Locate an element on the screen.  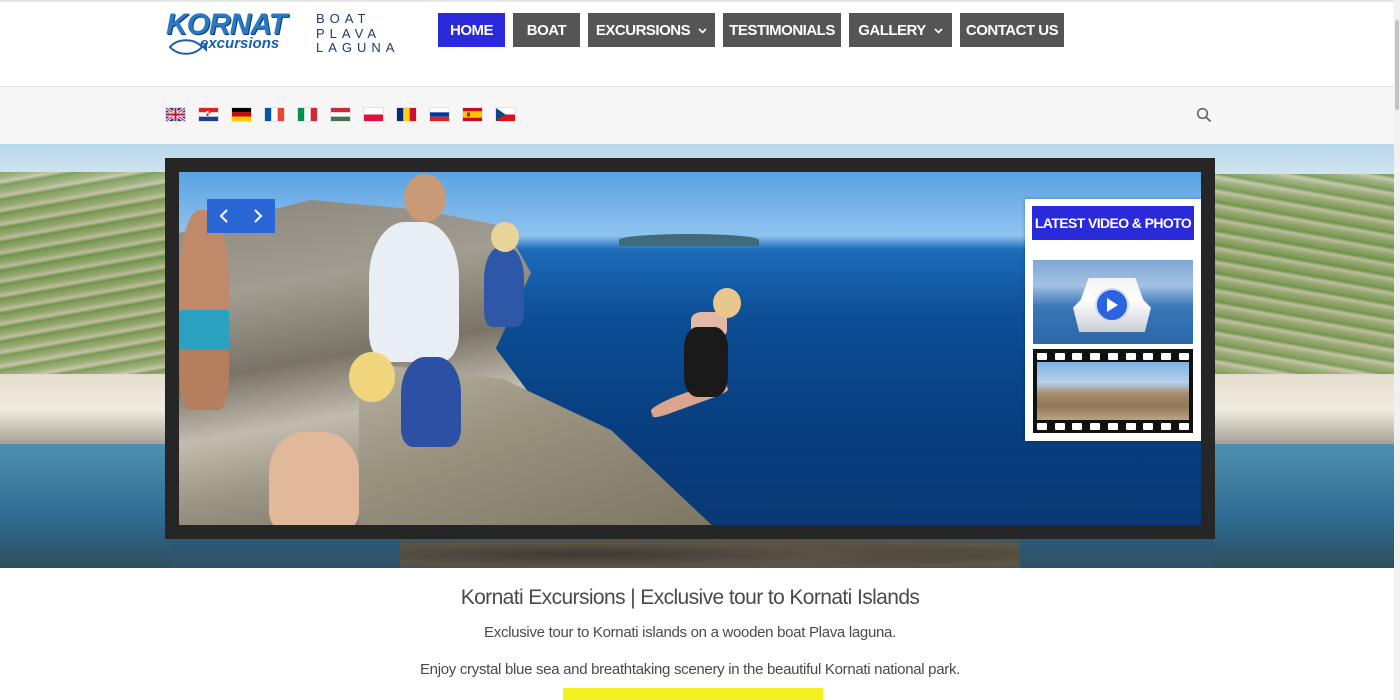
nav-boat-label: BOAT is located at coordinates (546, 30).